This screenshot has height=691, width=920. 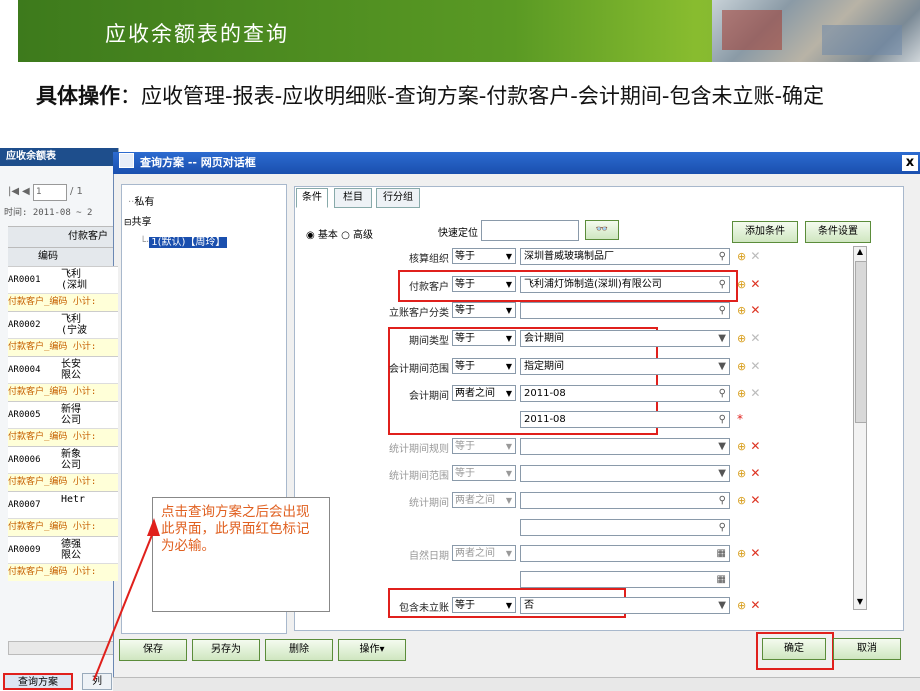 What do you see at coordinates (128, 223) in the screenshot?
I see `collapse-icon: ⊟` at bounding box center [128, 223].